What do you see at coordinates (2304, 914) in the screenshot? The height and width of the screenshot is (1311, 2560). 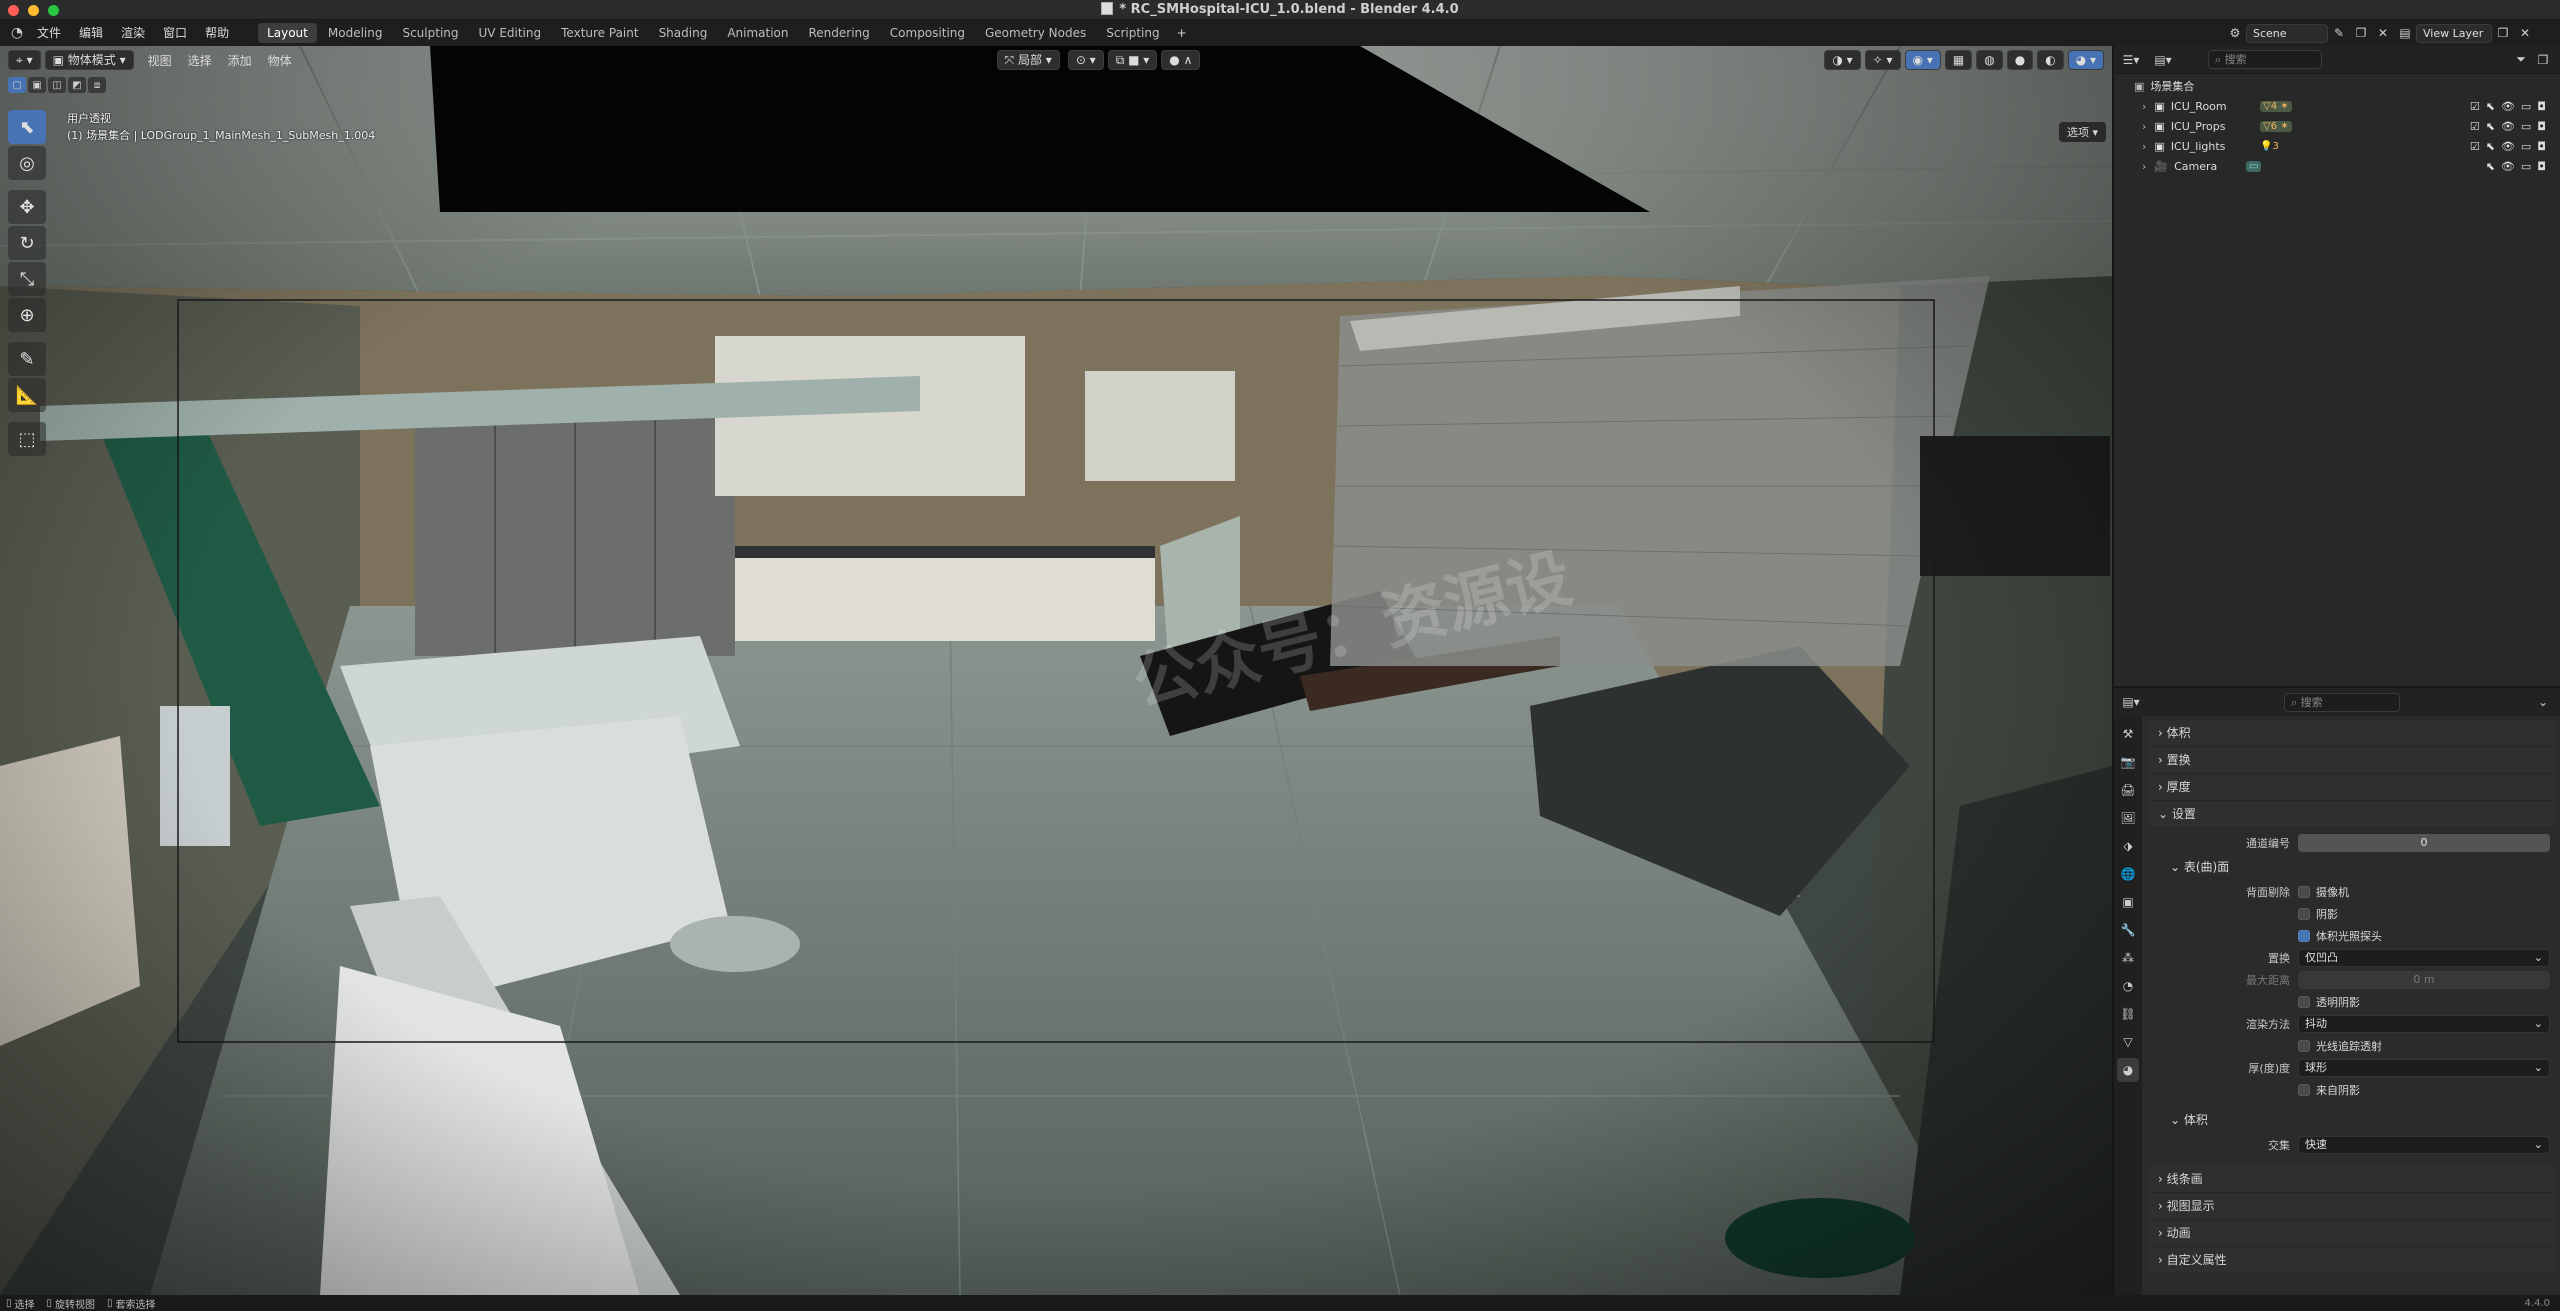 I see `backface-shadow-checkbox` at bounding box center [2304, 914].